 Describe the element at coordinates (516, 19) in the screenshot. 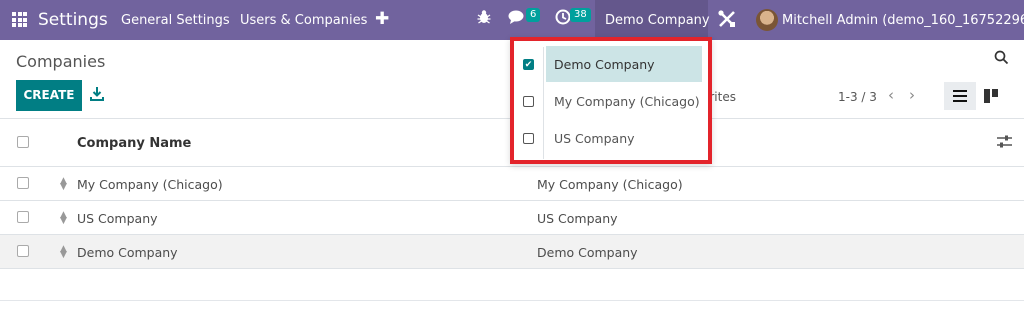

I see `chat-icon` at that location.